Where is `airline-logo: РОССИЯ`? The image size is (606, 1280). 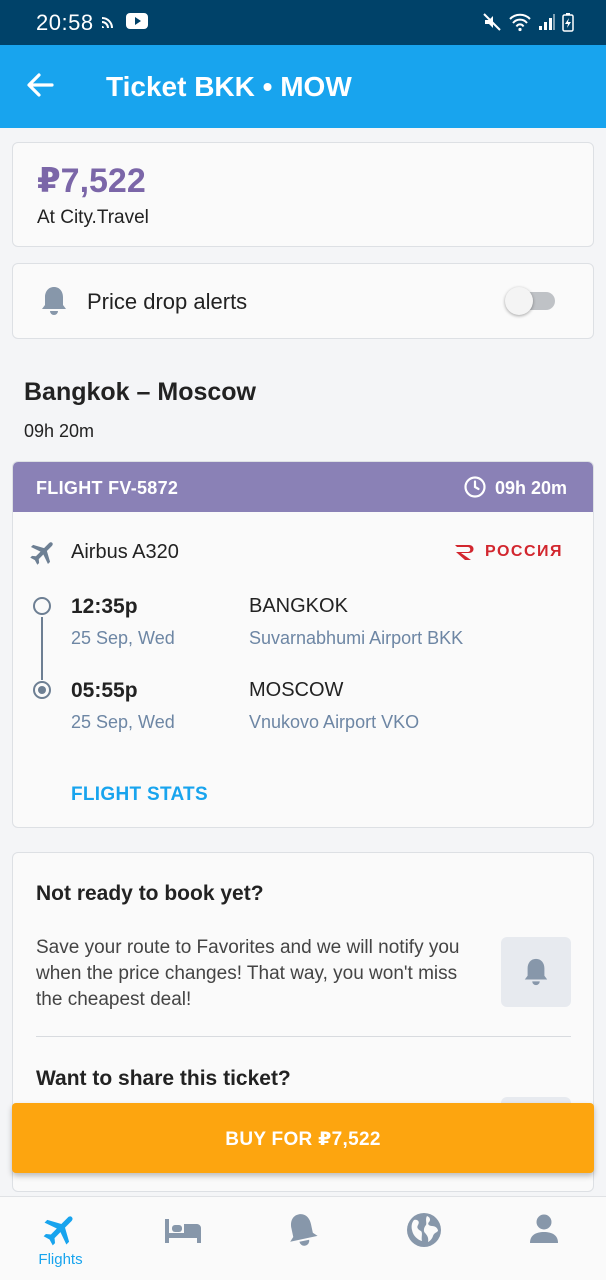
airline-logo: РОССИЯ is located at coordinates (508, 552).